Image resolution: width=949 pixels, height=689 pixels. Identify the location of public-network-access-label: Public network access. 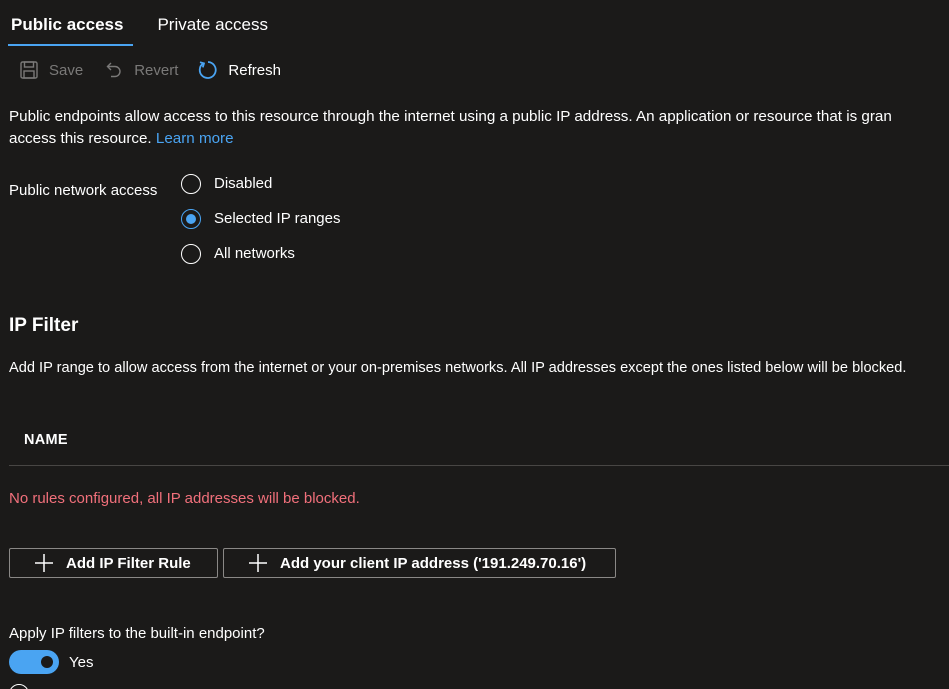
(83, 190).